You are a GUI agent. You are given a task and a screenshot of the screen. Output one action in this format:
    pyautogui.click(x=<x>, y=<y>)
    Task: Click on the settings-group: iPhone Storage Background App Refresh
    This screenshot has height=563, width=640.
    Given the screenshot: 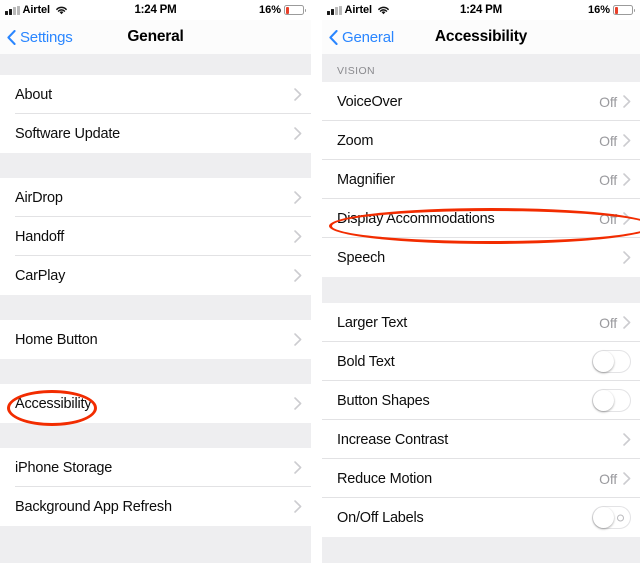 What is the action you would take?
    pyautogui.click(x=155, y=487)
    